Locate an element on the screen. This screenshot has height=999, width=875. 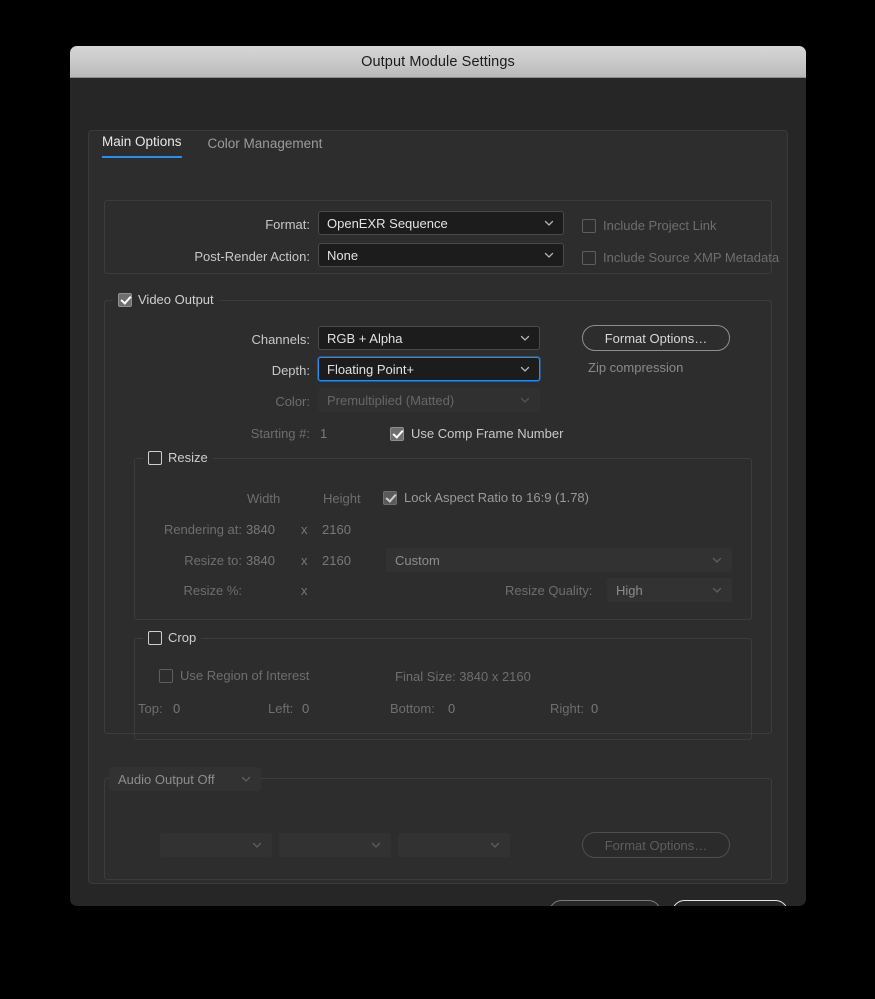
use-region-of-interest-label: Use Region of Interest is located at coordinates (245, 675).